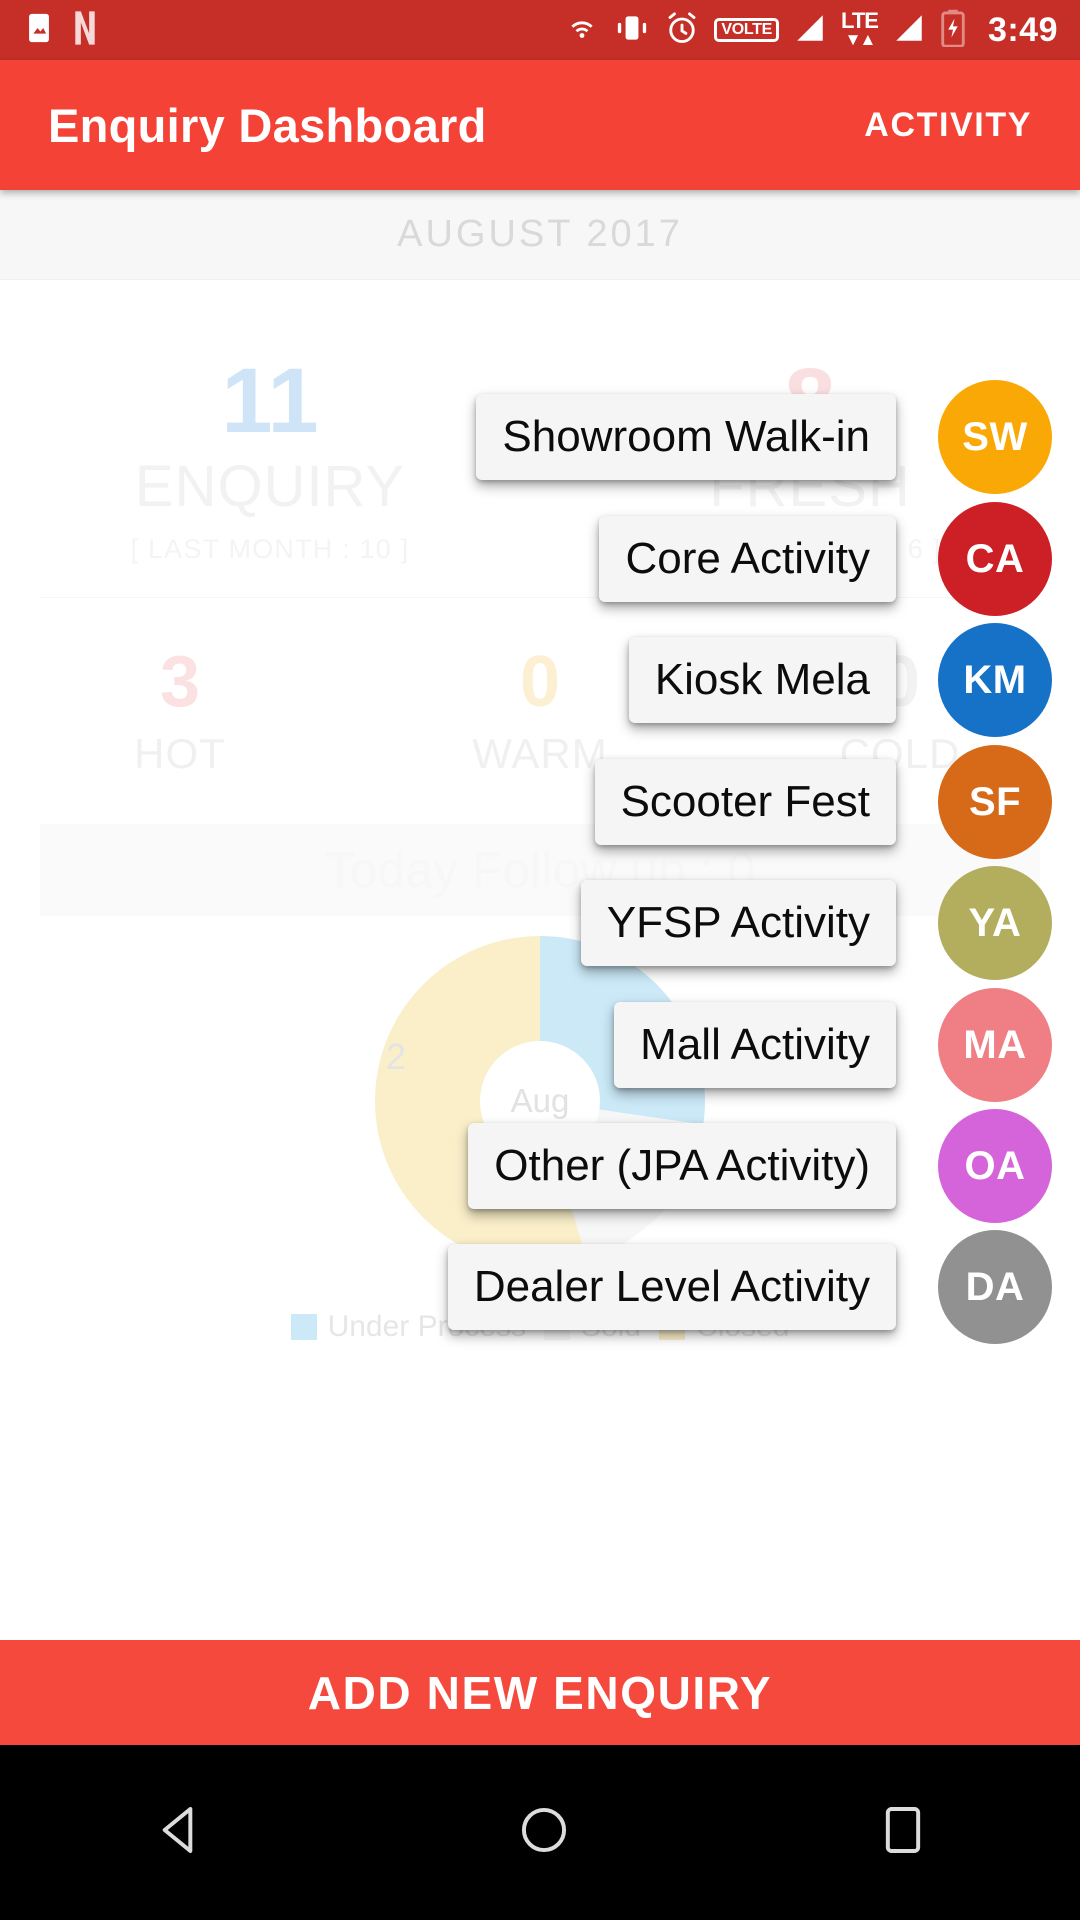  I want to click on activity-menu-item-label: YFSP Activity, so click(738, 922).